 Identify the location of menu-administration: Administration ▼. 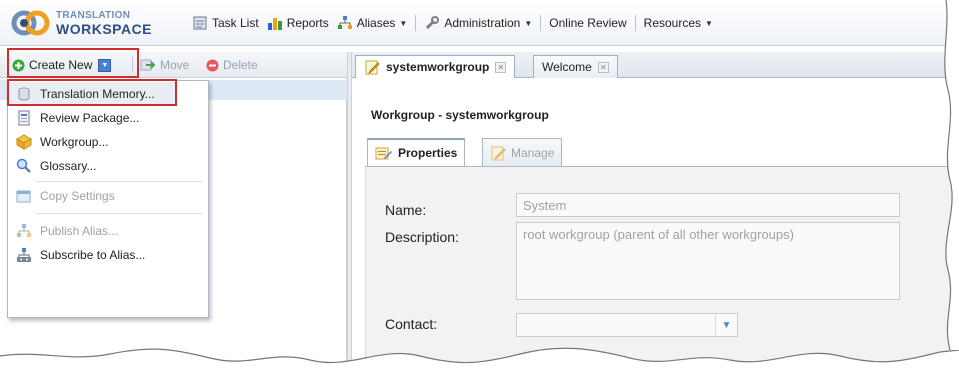
(478, 23).